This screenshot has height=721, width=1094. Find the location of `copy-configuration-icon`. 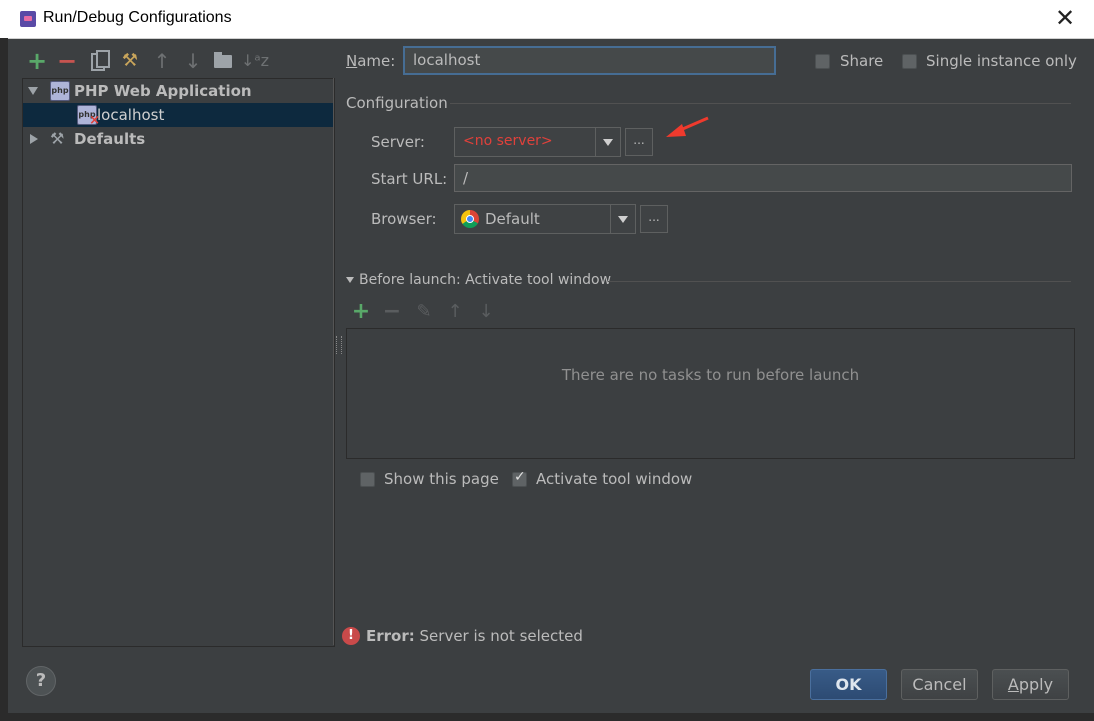

copy-configuration-icon is located at coordinates (99, 61).